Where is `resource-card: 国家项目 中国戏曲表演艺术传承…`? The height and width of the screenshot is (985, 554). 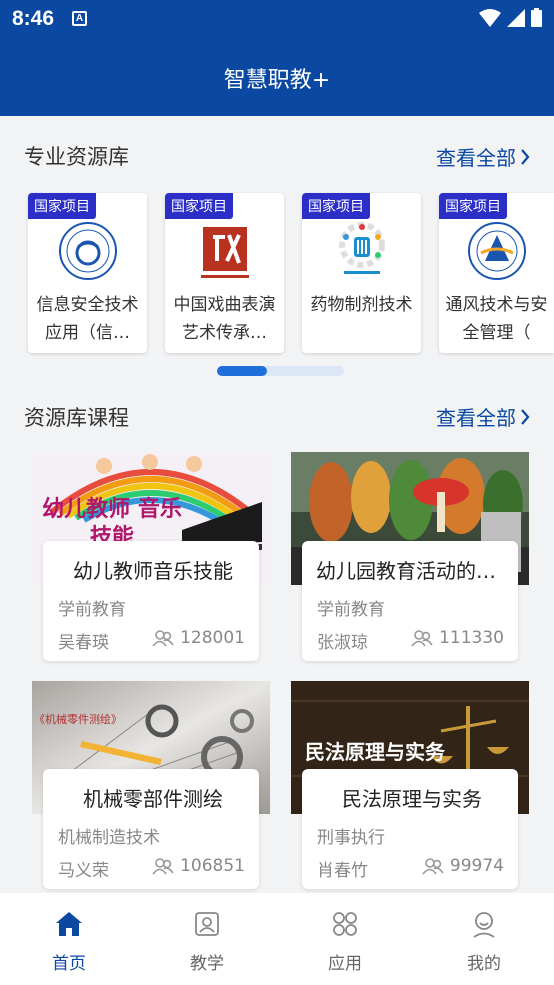 resource-card: 国家项目 中国戏曲表演艺术传承… is located at coordinates (224, 273).